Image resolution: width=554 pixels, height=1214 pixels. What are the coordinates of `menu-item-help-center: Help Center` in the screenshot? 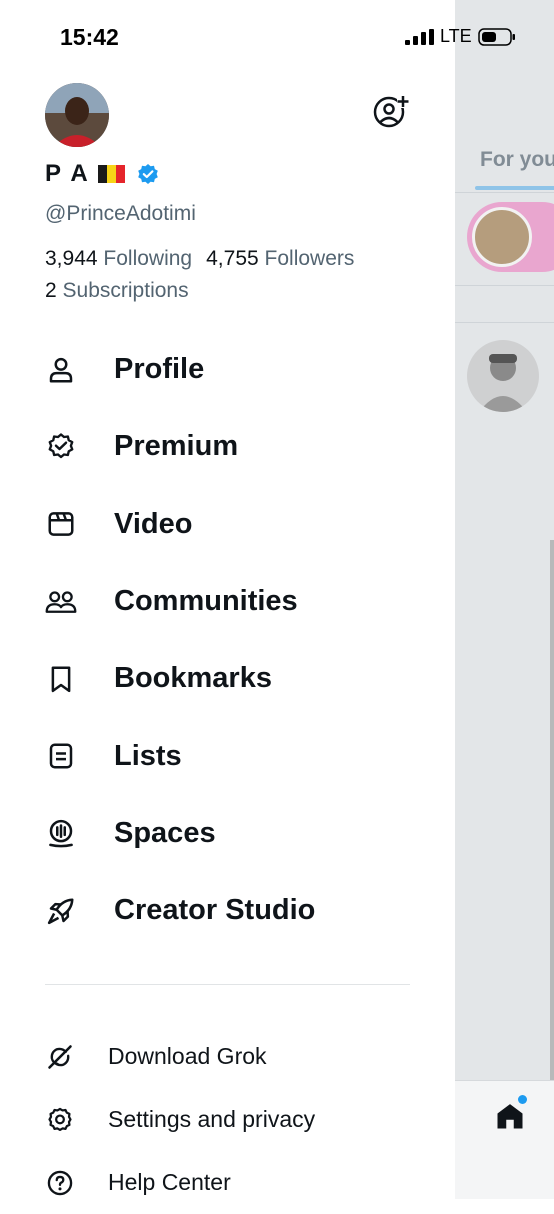 It's located at (227, 1182).